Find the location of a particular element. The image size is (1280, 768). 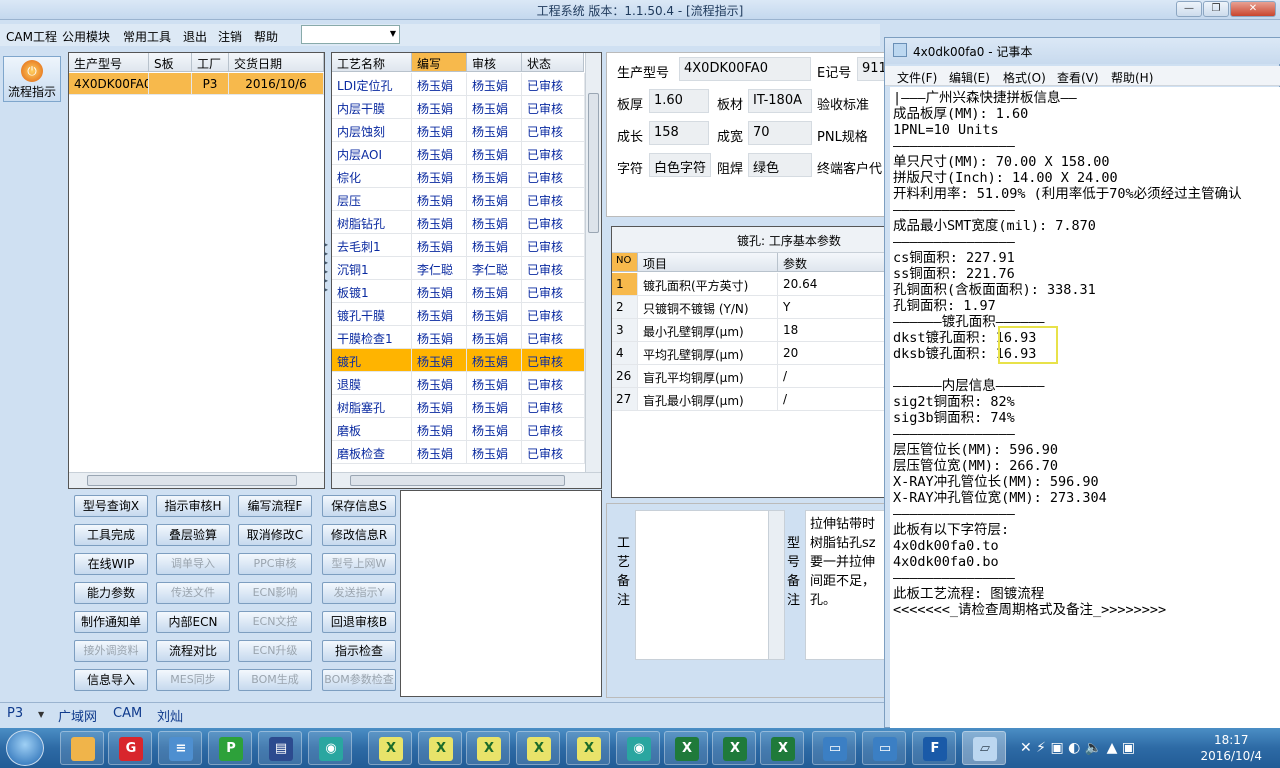

taskbar-app-11: X is located at coordinates (588, 748).